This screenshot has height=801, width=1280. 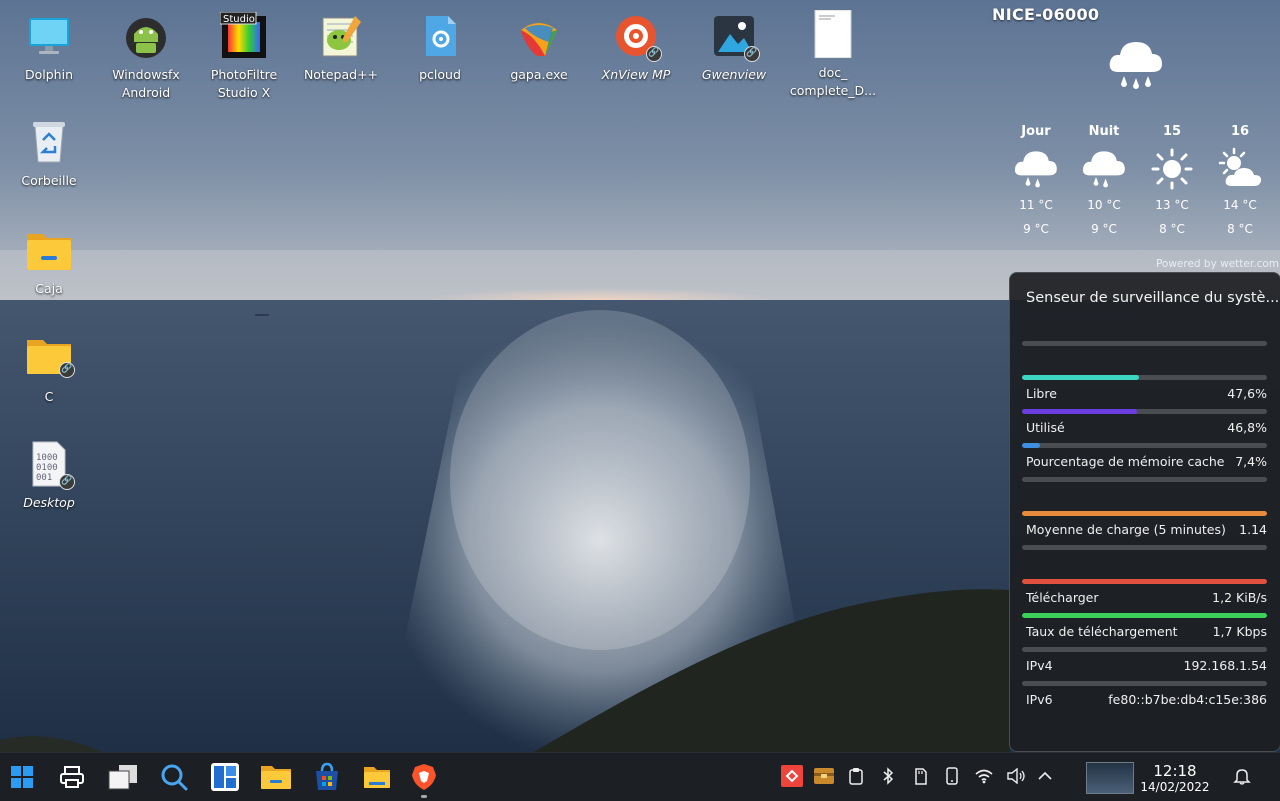 I want to click on android-icon, so click(x=146, y=36).